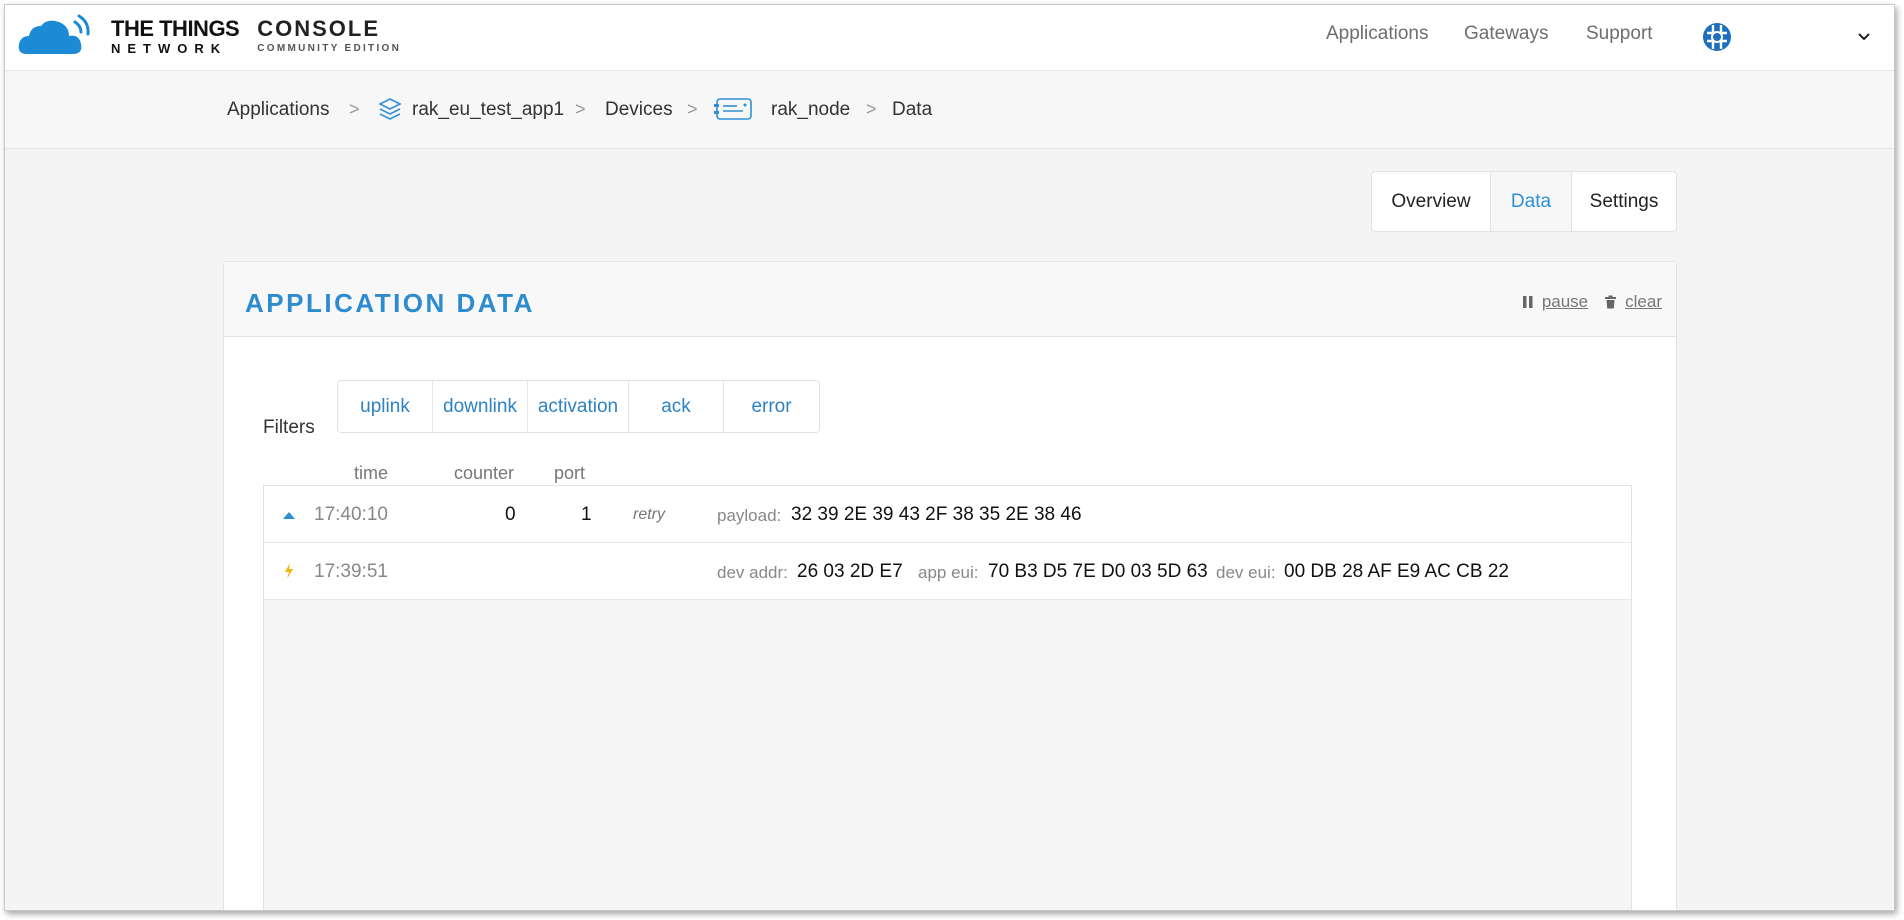  I want to click on filter-activation: activation, so click(578, 406).